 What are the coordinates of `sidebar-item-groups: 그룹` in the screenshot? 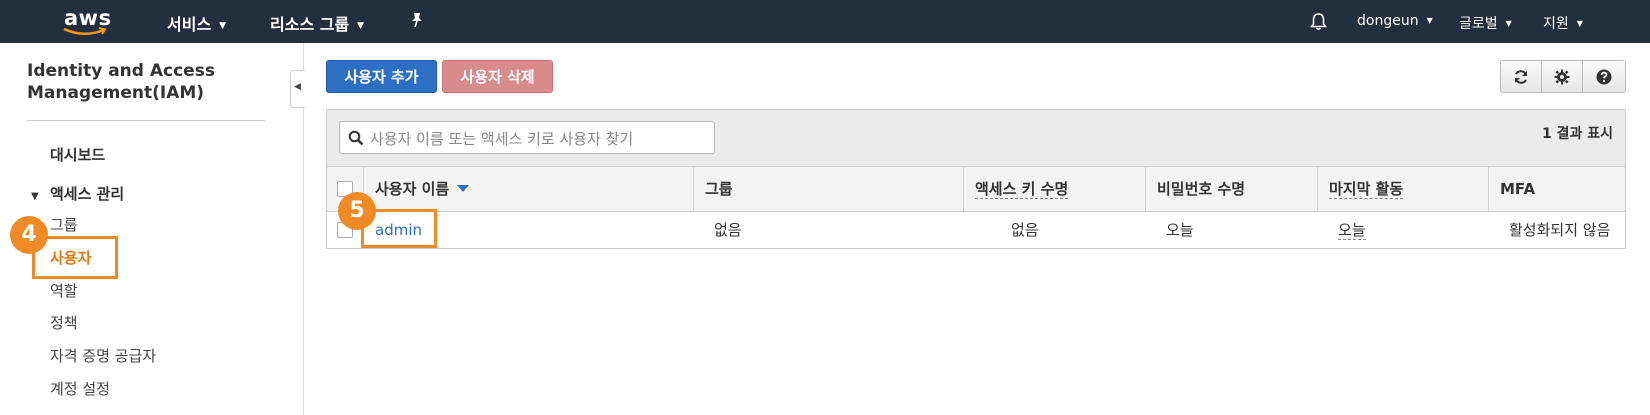 It's located at (64, 224).